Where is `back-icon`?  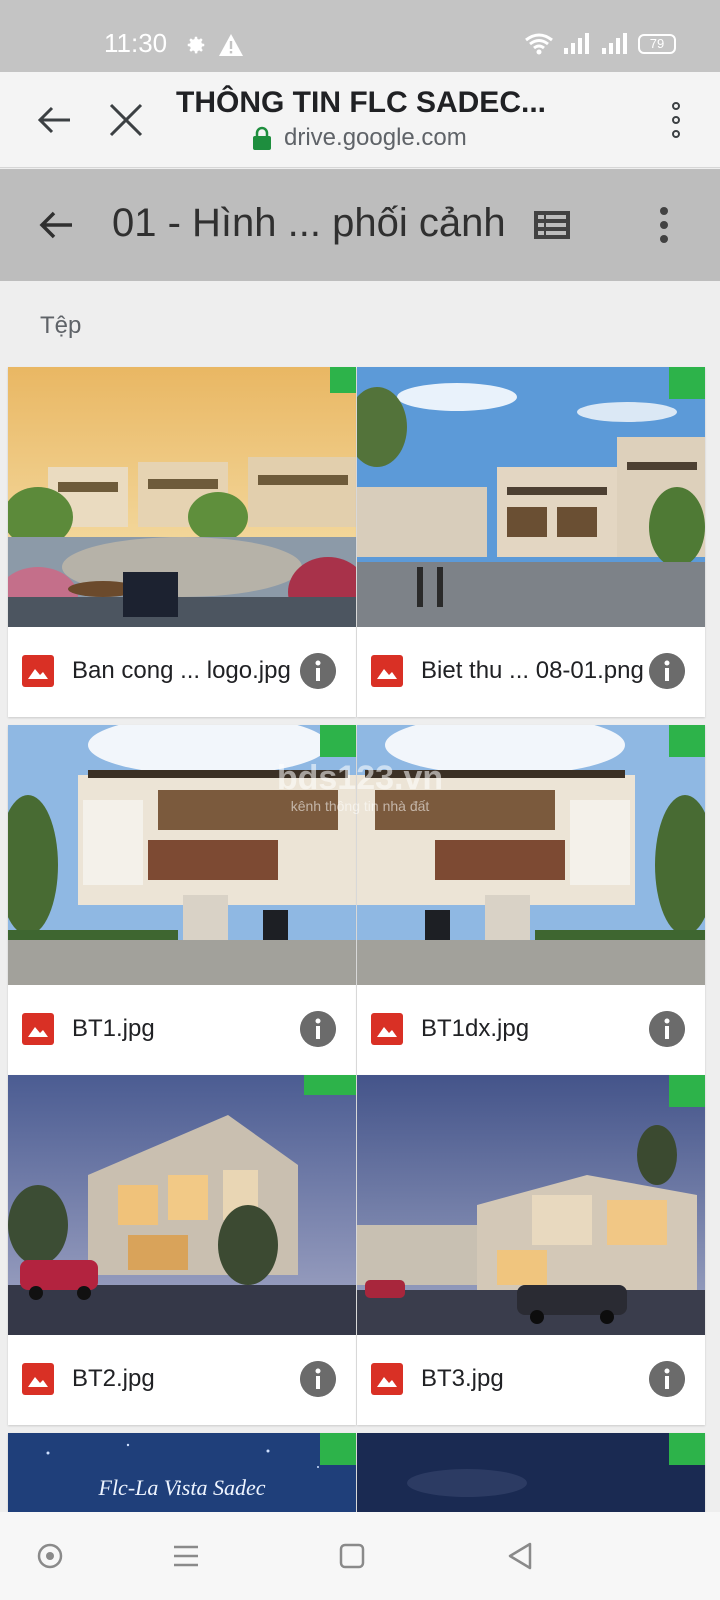
back-icon is located at coordinates (520, 1556).